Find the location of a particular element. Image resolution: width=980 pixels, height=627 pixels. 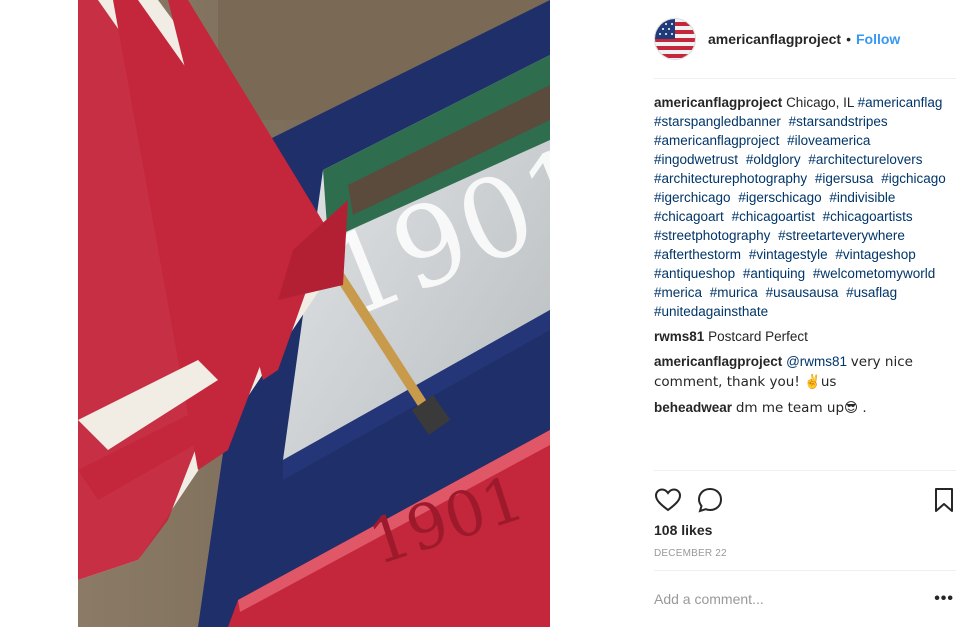

heart-icon is located at coordinates (668, 500).